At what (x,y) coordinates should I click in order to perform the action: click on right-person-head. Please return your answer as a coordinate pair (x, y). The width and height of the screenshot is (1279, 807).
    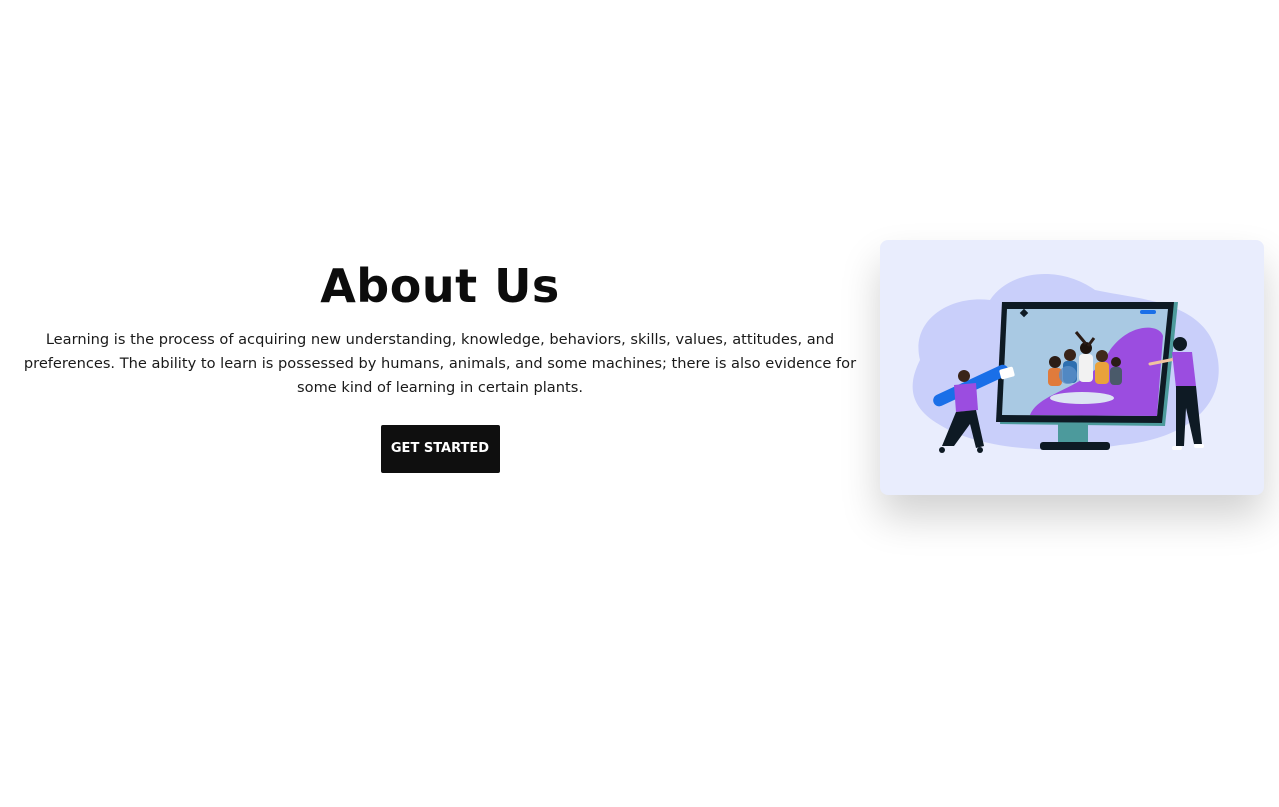
    Looking at the image, I should click on (1180, 344).